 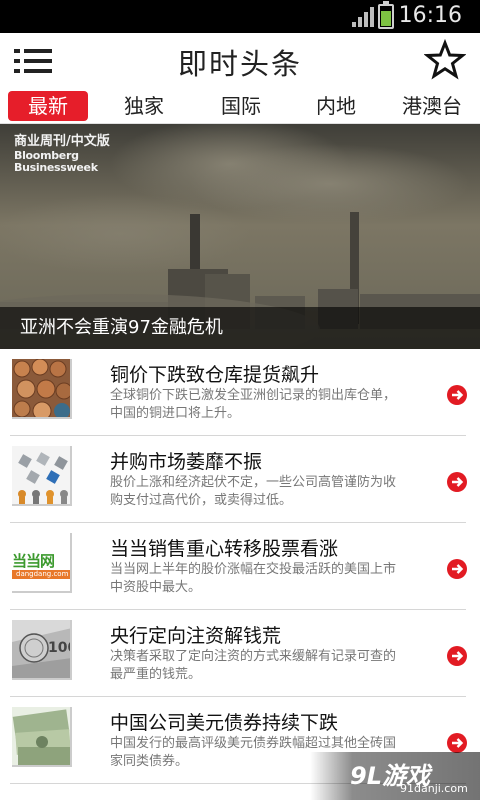 I want to click on news-summary: 全球铜价下跌已激发全亚洲创记录的铜出库仓单，中国的铜进口将上升。, so click(x=253, y=404).